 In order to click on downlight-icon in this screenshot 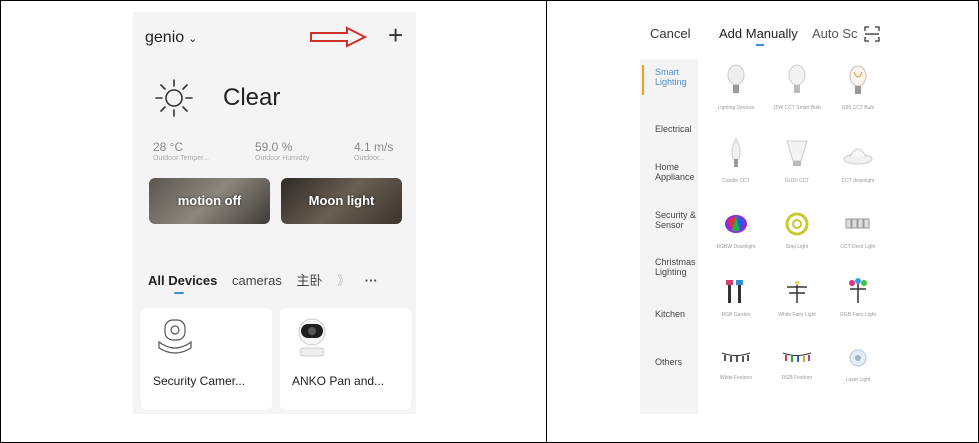, I will do `click(858, 156)`.